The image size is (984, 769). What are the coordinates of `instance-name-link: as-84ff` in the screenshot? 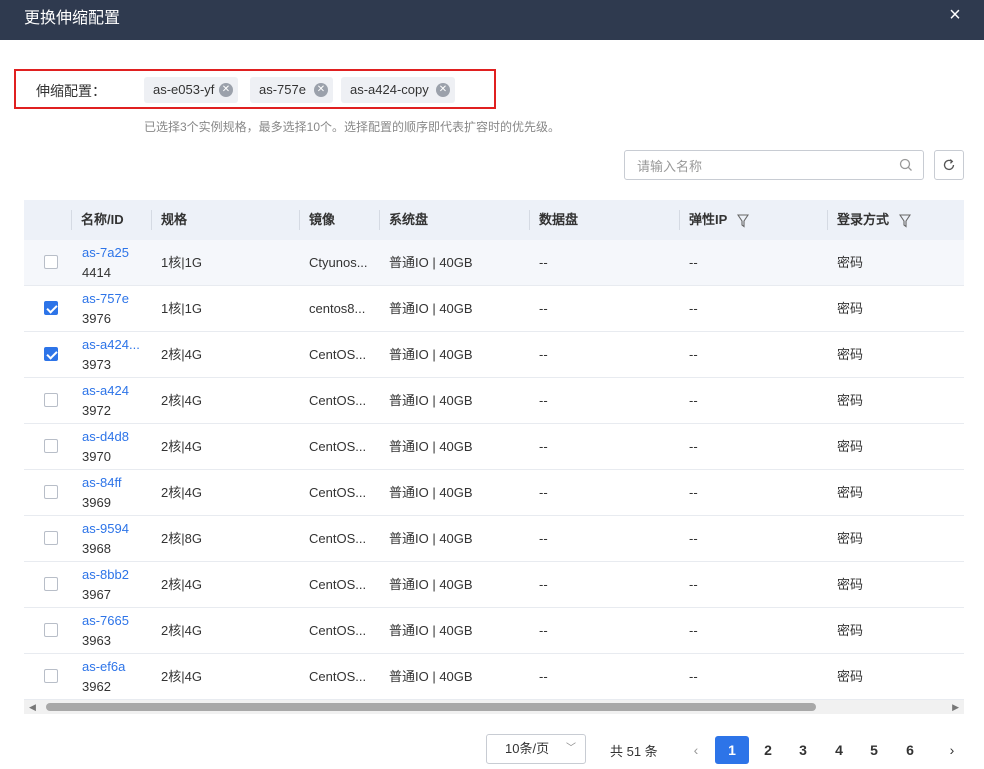 It's located at (102, 483).